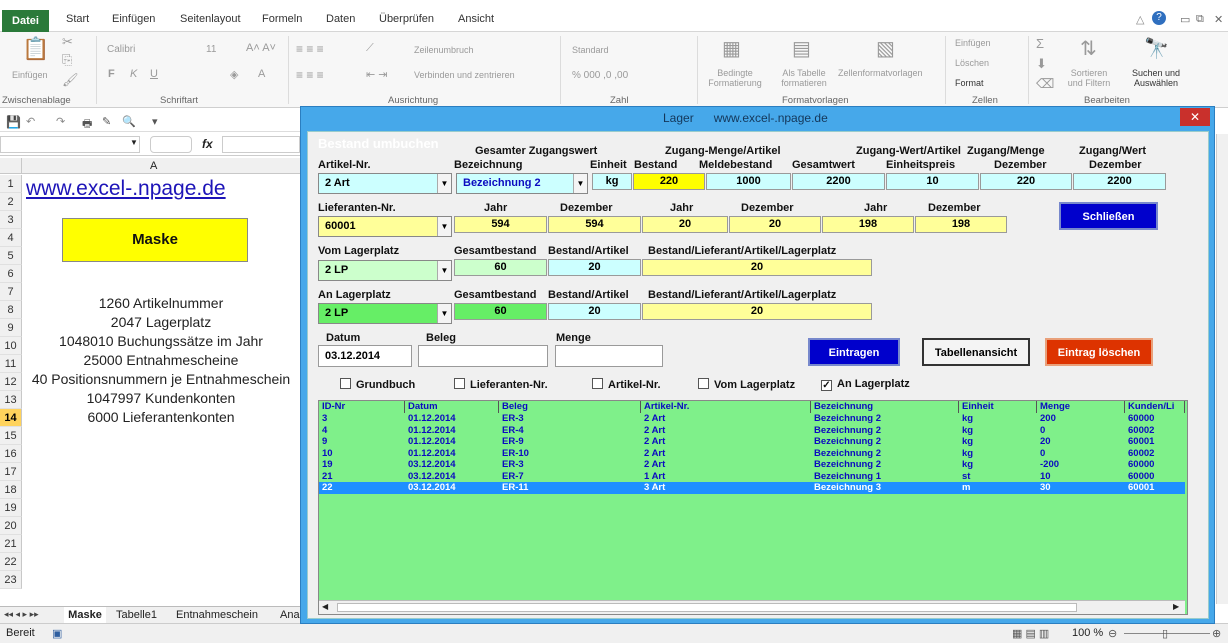 This screenshot has width=1228, height=643. What do you see at coordinates (365, 356) in the screenshot?
I see `date-input: 03.12.2014` at bounding box center [365, 356].